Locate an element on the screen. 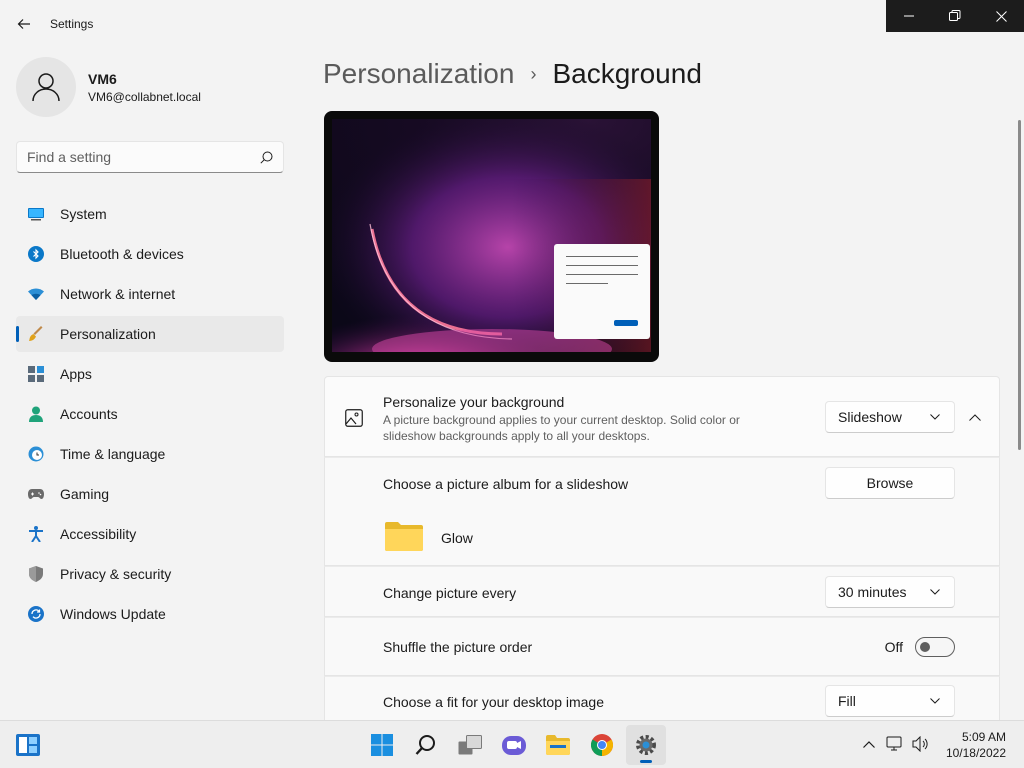 The image size is (1024, 768). interval-dropdown: 30 minutes is located at coordinates (890, 592).